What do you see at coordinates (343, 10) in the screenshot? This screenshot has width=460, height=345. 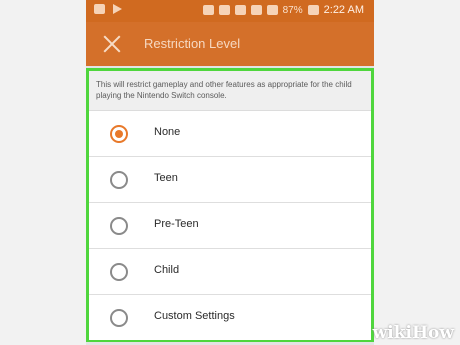 I see `clock: 2:22 AM` at bounding box center [343, 10].